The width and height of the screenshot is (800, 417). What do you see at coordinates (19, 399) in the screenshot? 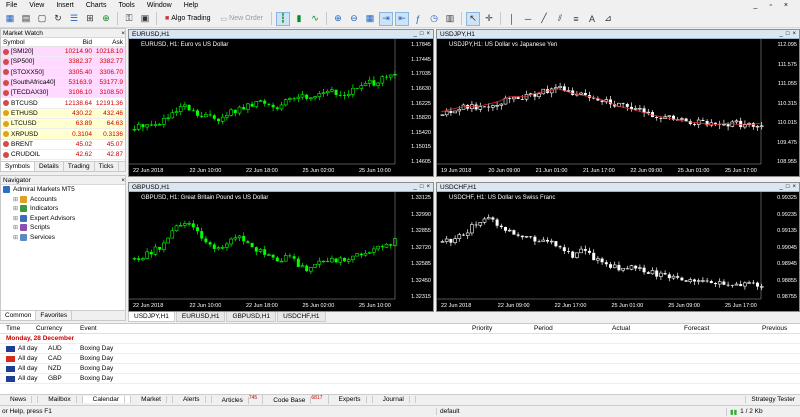
I see `toolbox-tab-news: News` at bounding box center [19, 399].